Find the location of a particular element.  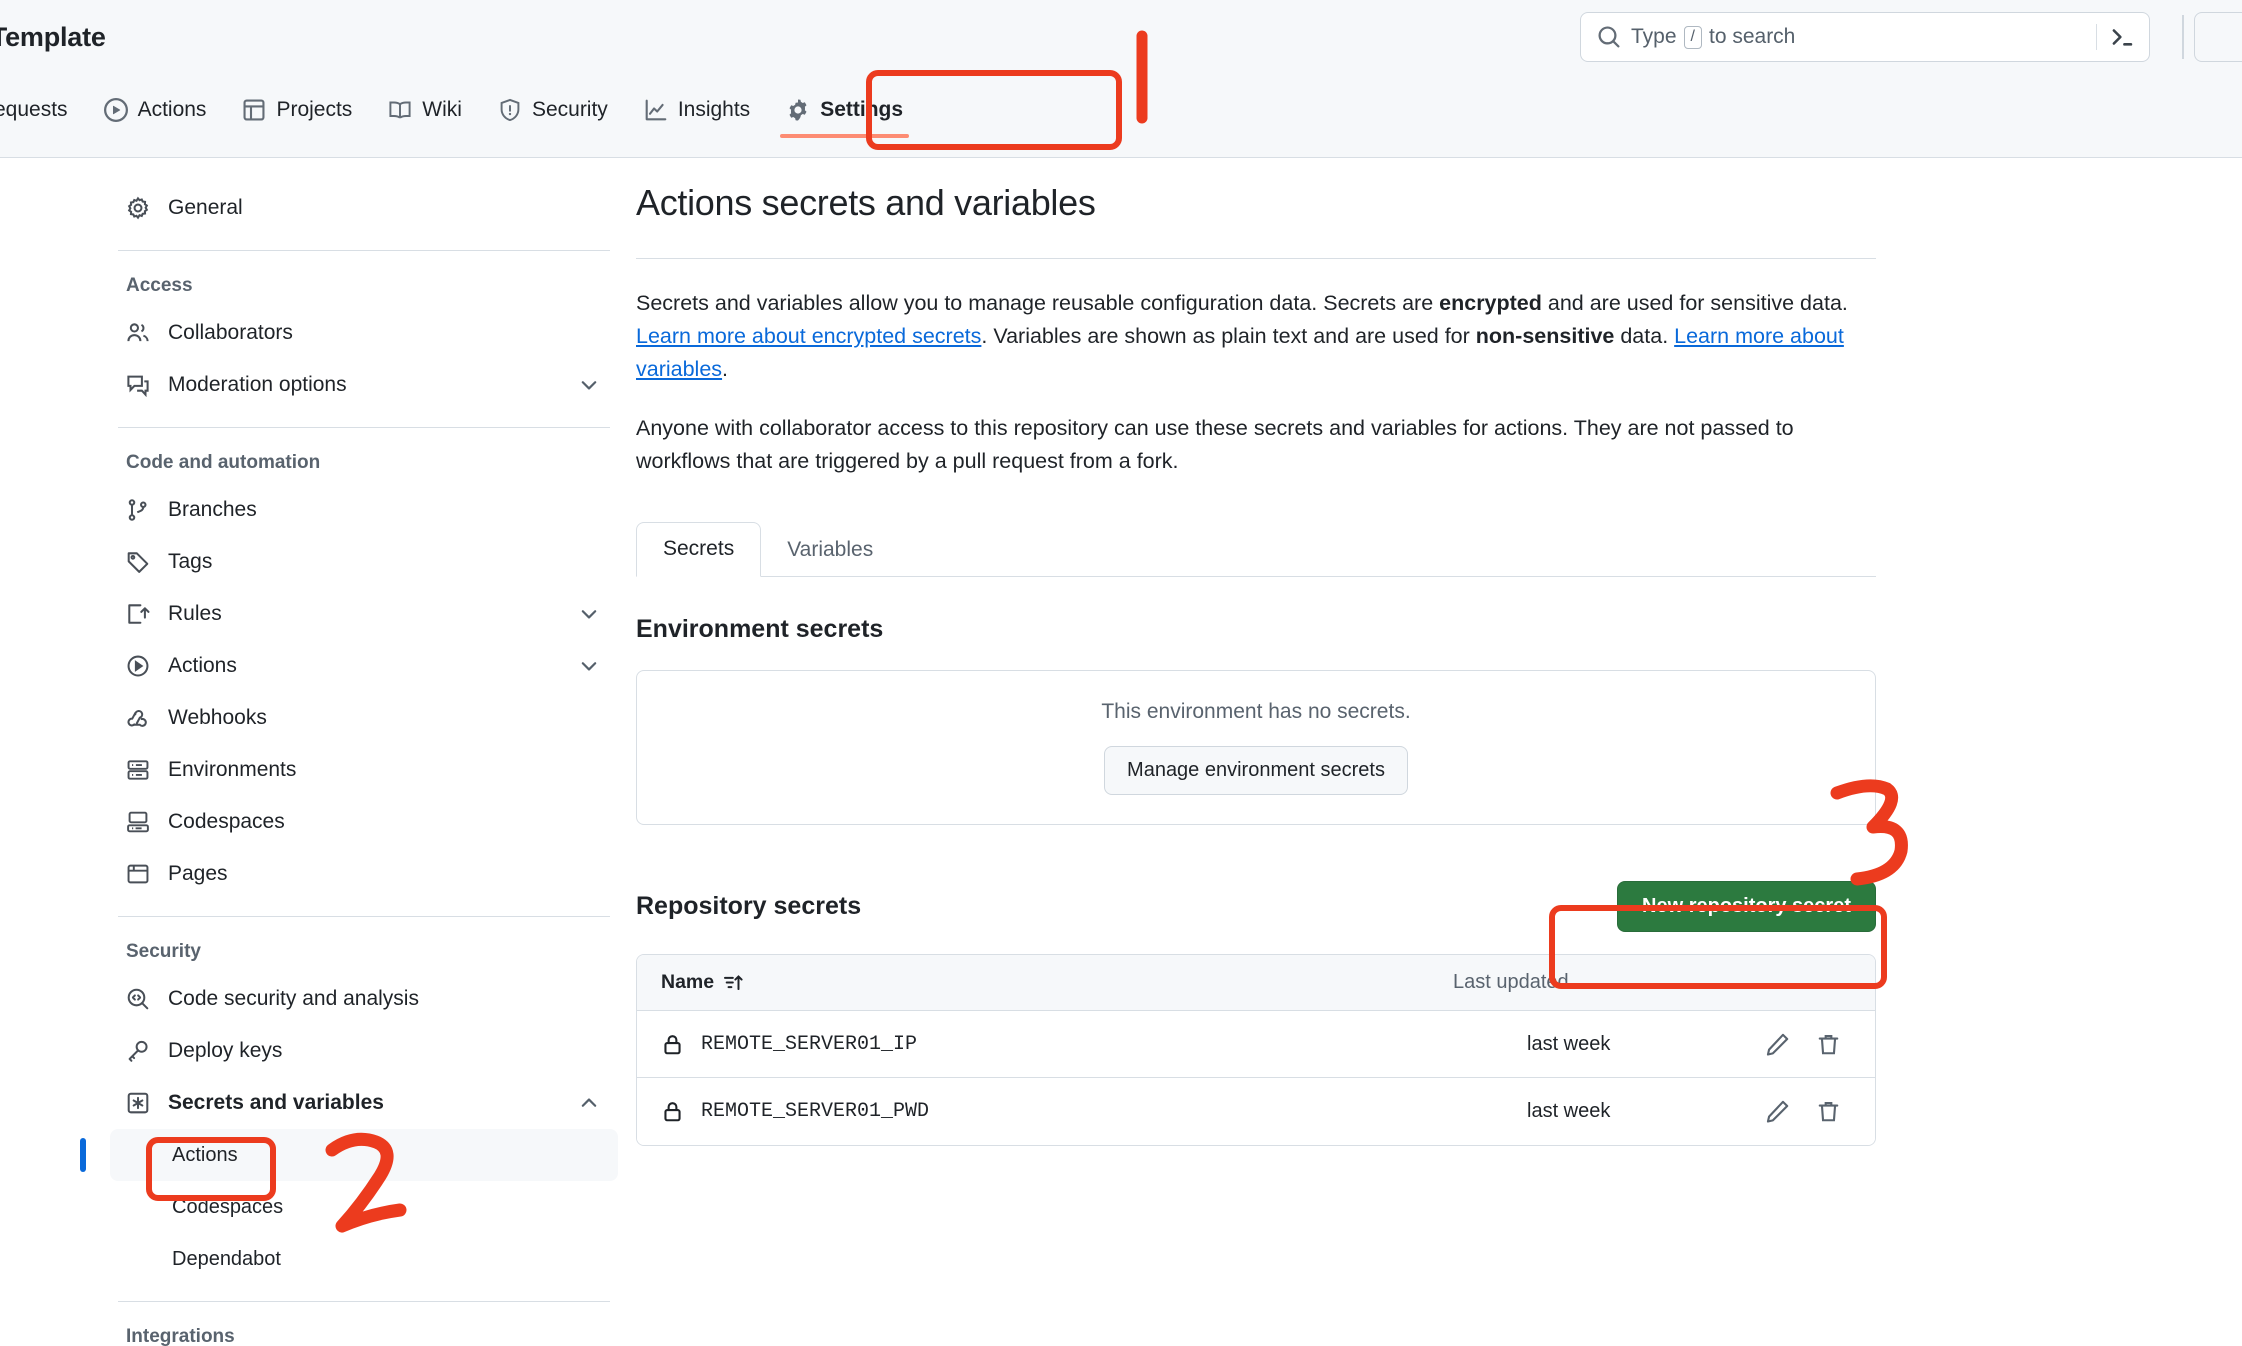

page-title: Actions secrets and variables is located at coordinates (866, 202).